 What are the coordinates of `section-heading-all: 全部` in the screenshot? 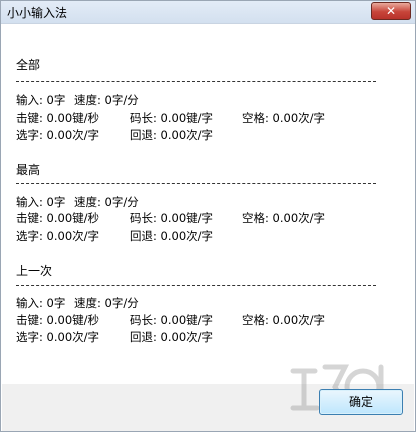 It's located at (28, 65).